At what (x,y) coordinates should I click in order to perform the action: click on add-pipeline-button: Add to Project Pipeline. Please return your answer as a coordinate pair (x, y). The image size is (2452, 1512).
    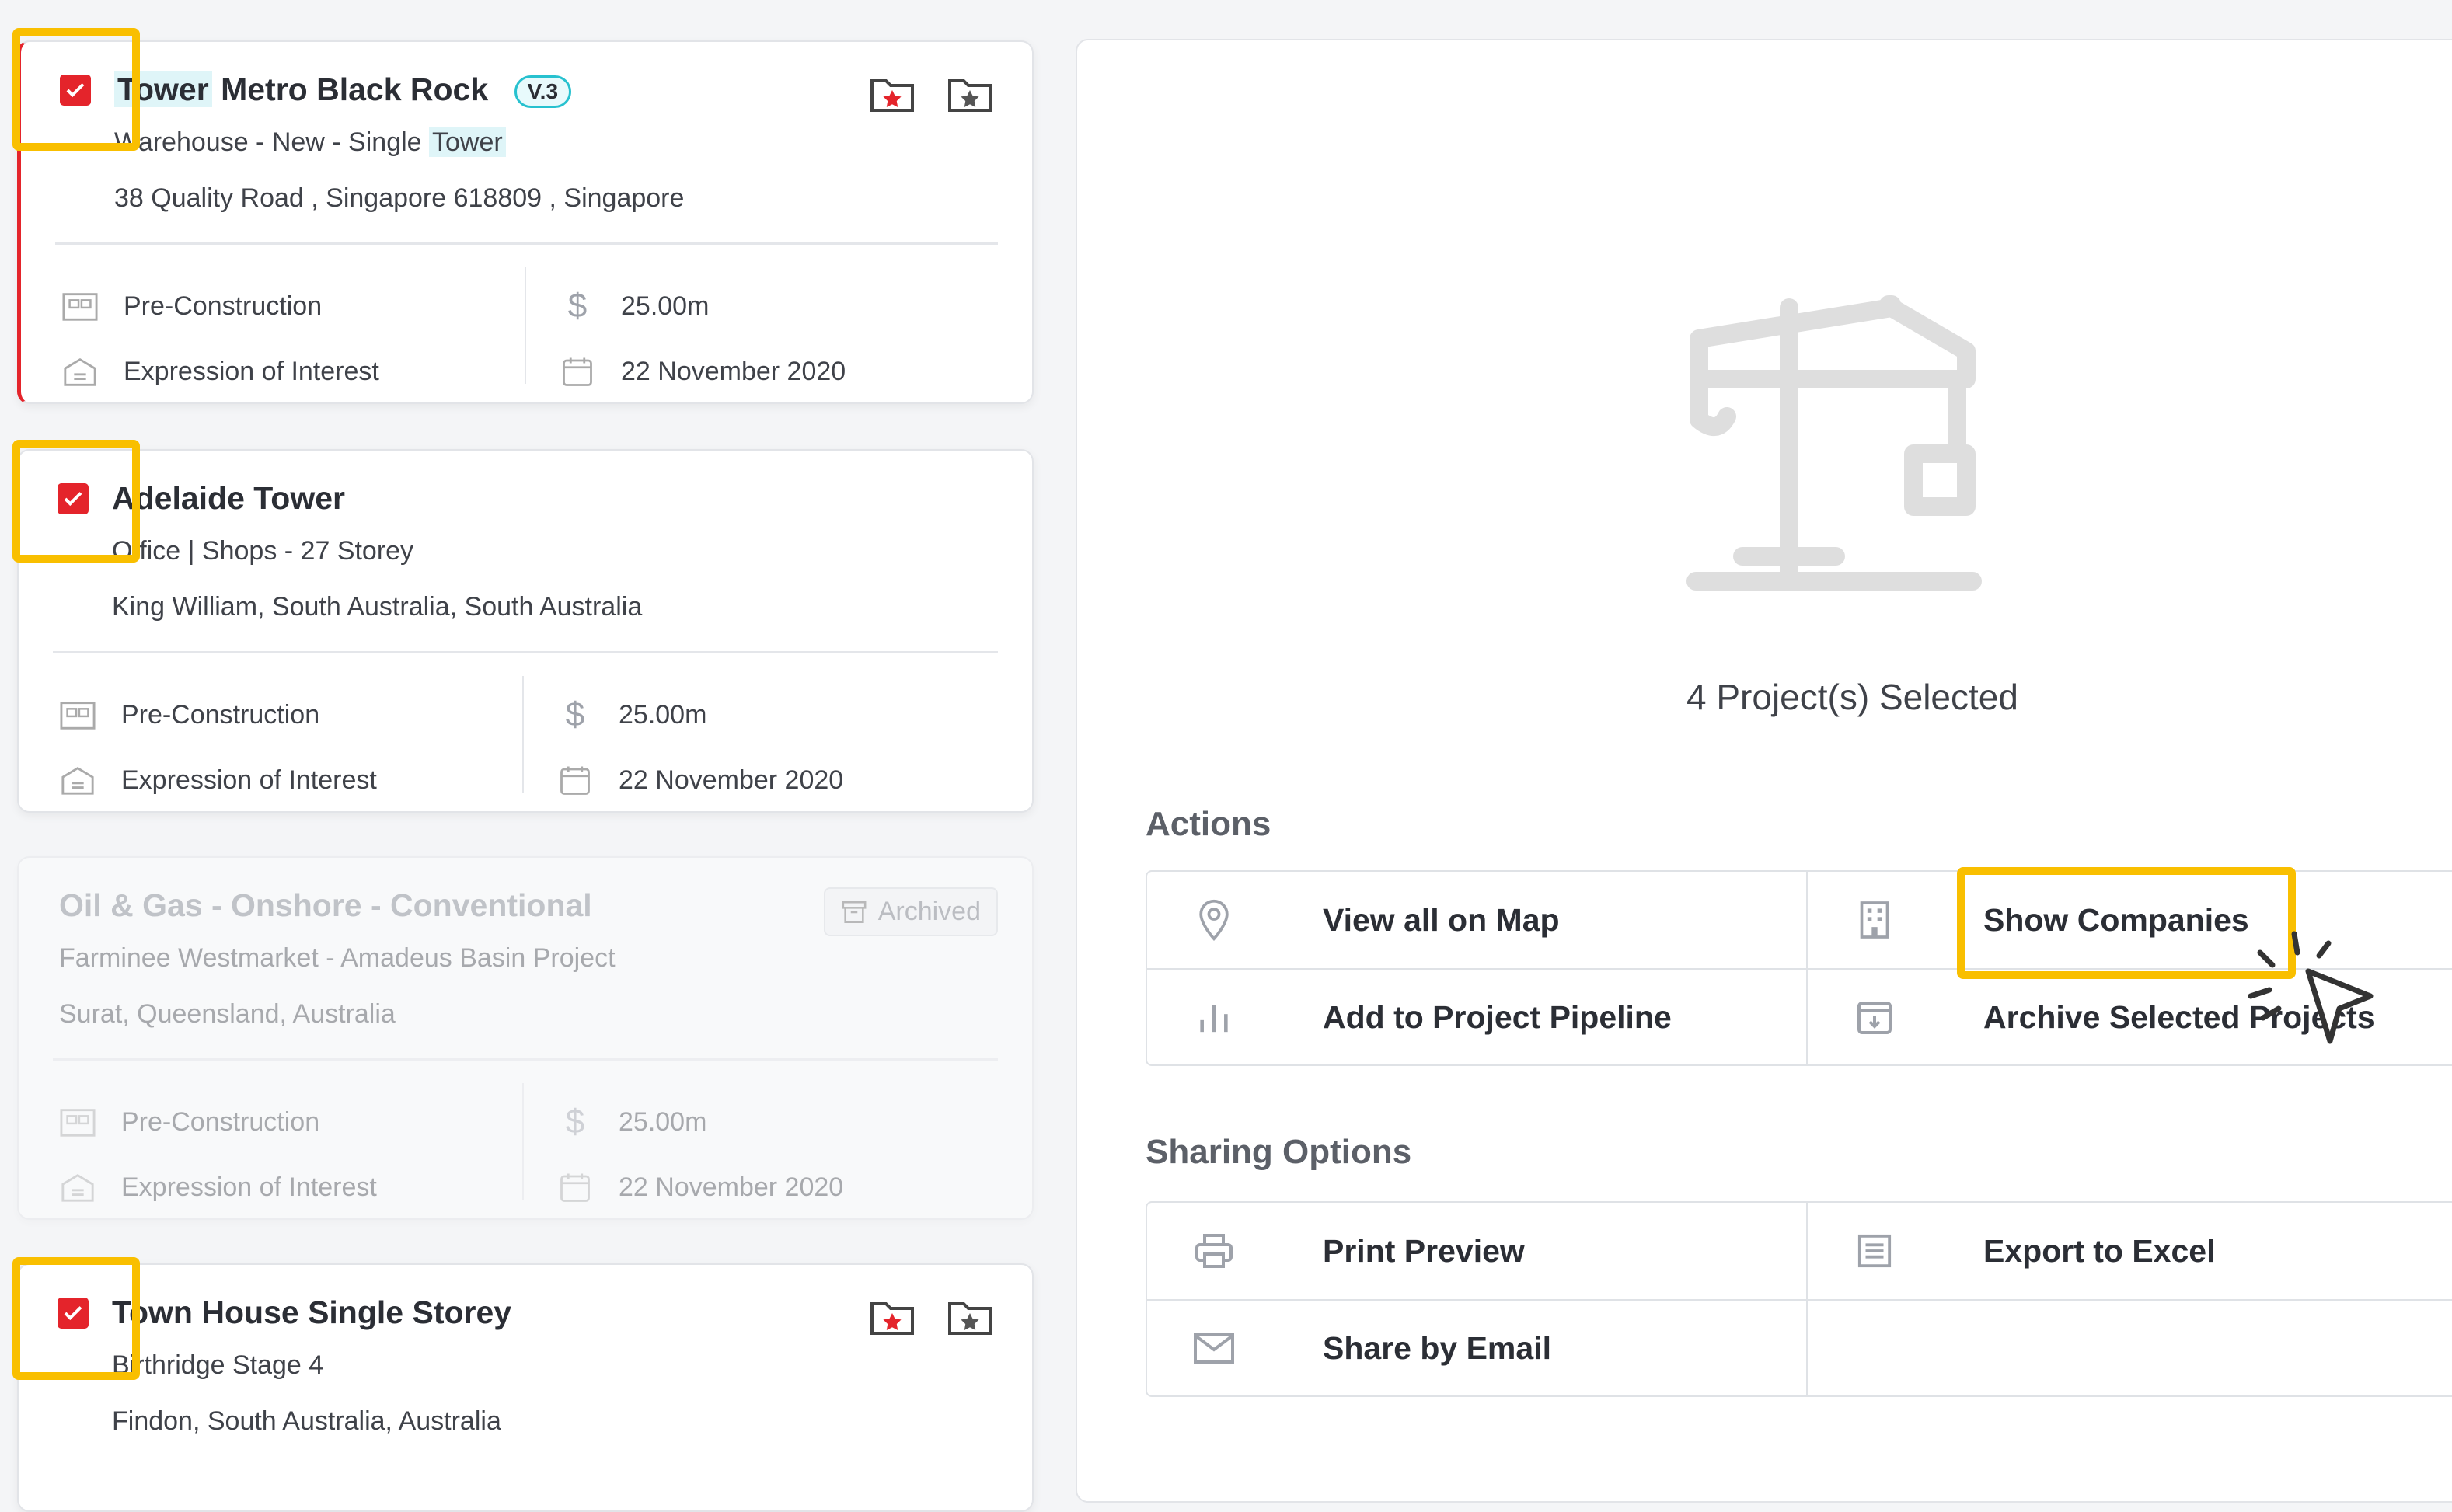
    Looking at the image, I should click on (1476, 1016).